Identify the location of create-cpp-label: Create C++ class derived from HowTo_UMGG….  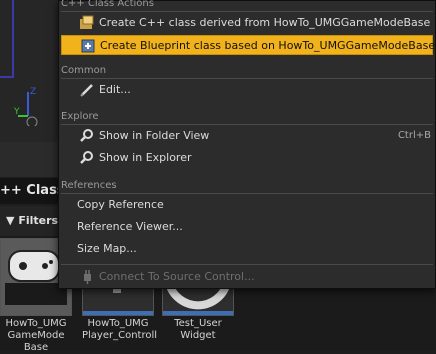
(265, 22).